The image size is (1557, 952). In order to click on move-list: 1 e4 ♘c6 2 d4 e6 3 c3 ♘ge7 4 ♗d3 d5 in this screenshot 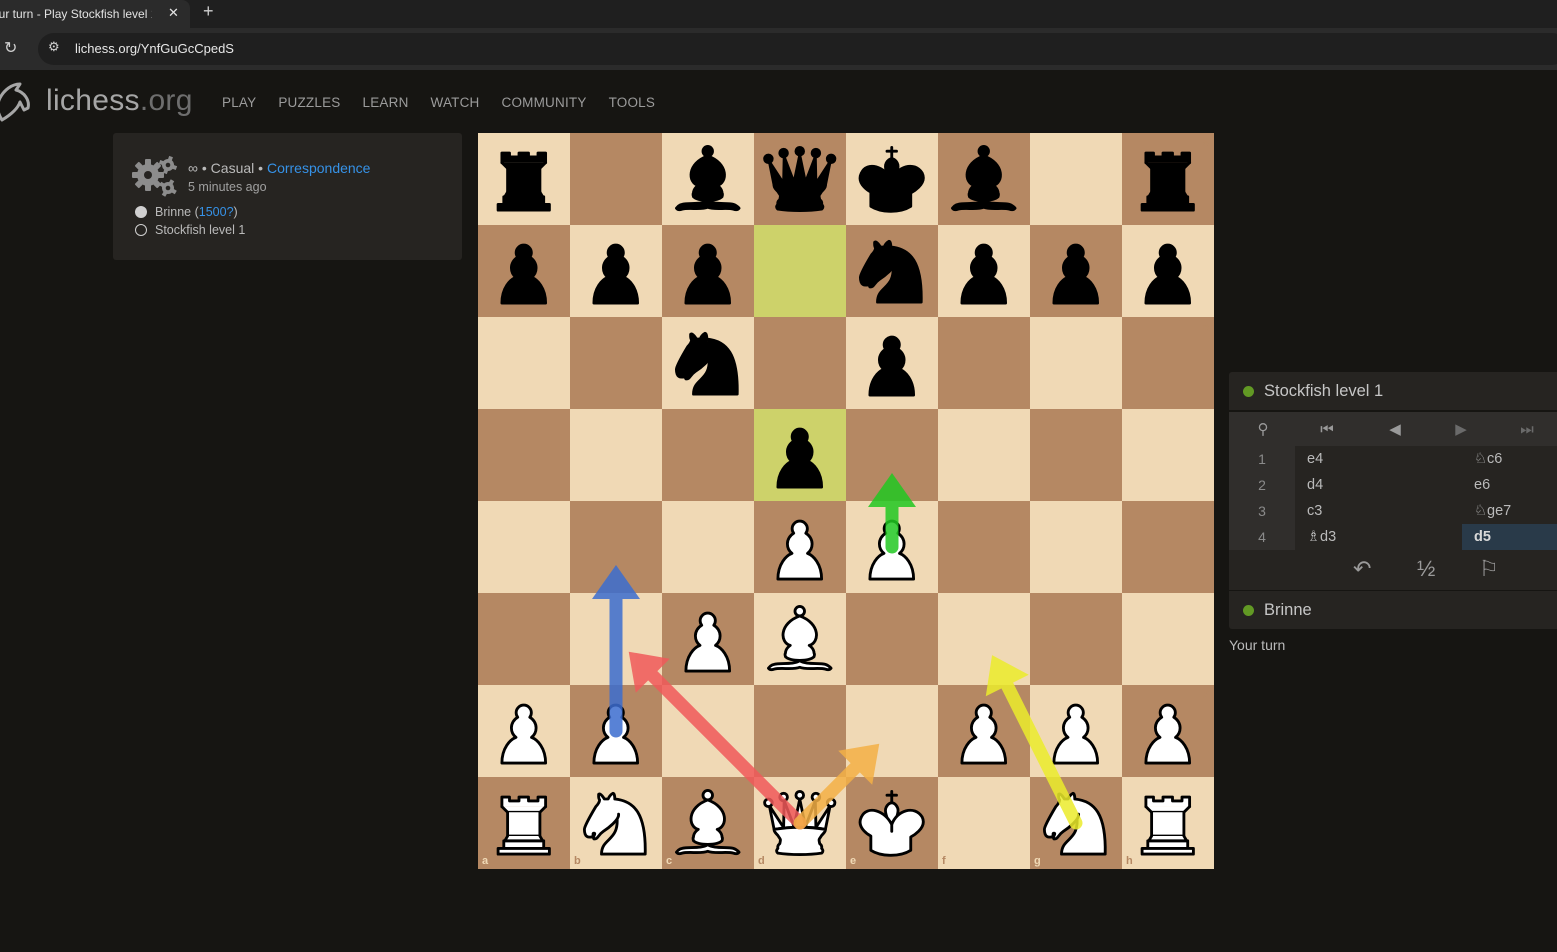, I will do `click(1393, 498)`.